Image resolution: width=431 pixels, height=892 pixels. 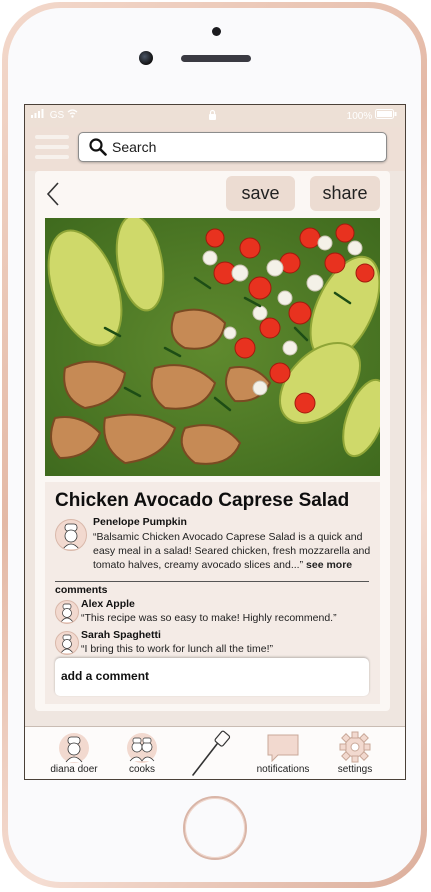 I want to click on wifi-icon, so click(x=72, y=113).